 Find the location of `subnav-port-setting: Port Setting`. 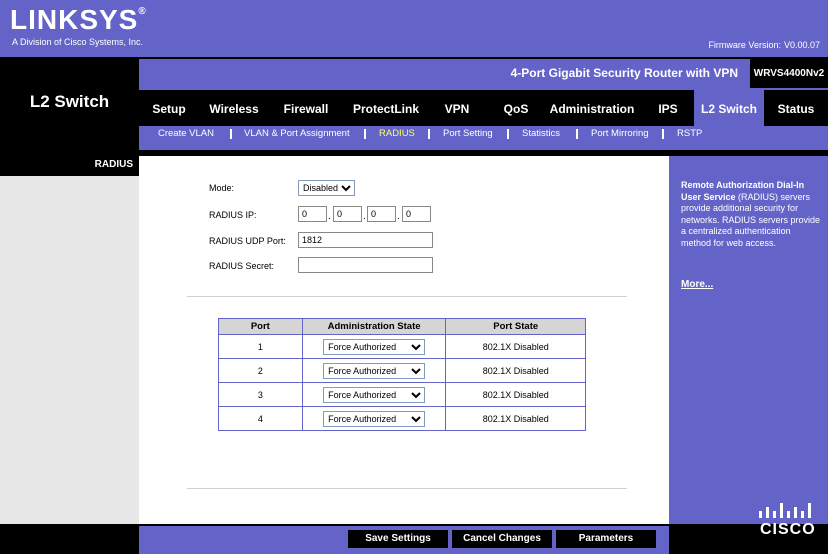

subnav-port-setting: Port Setting is located at coordinates (468, 134).